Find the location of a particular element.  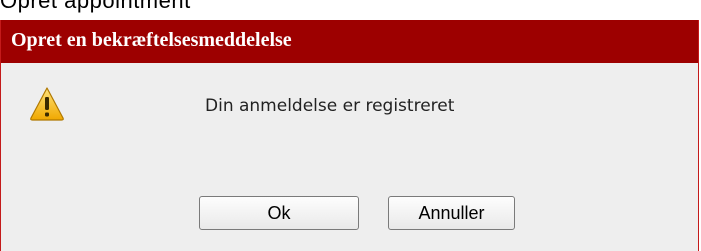

warning-icon is located at coordinates (47, 104).